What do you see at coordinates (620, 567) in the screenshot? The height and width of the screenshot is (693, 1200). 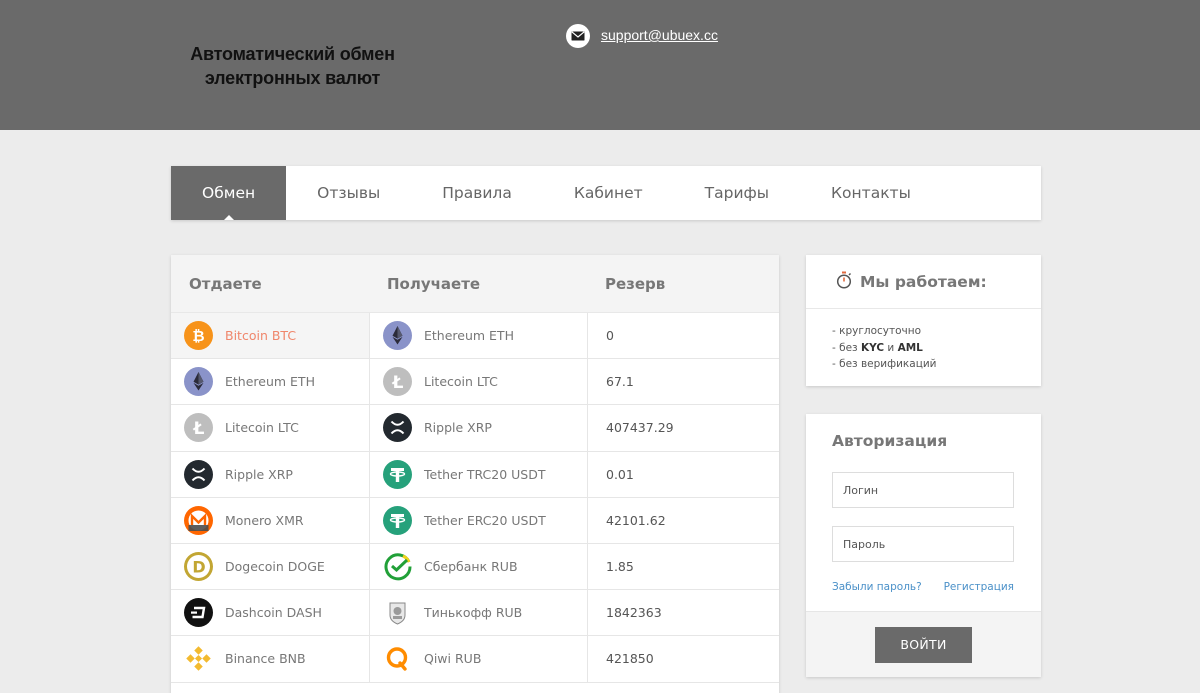 I see `reserve-value: 1.85` at bounding box center [620, 567].